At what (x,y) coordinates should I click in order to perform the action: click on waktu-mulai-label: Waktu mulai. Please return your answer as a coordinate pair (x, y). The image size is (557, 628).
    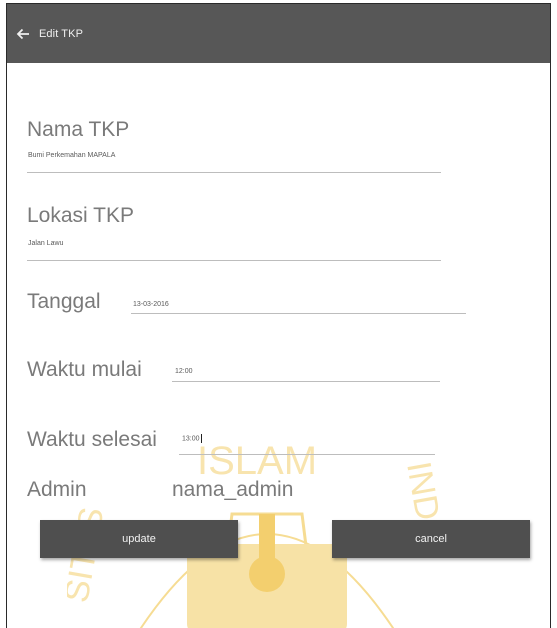
    Looking at the image, I should click on (84, 369).